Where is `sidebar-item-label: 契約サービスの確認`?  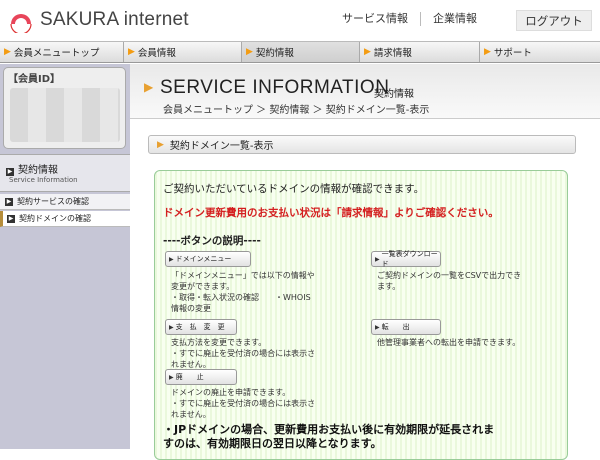
sidebar-item-label: 契約サービスの確認 is located at coordinates (53, 201).